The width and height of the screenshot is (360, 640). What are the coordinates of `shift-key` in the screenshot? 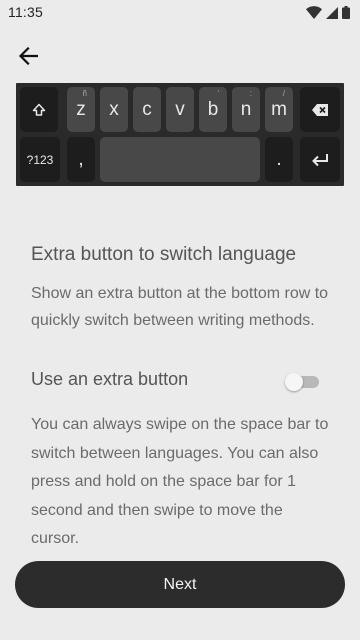 It's located at (39, 109).